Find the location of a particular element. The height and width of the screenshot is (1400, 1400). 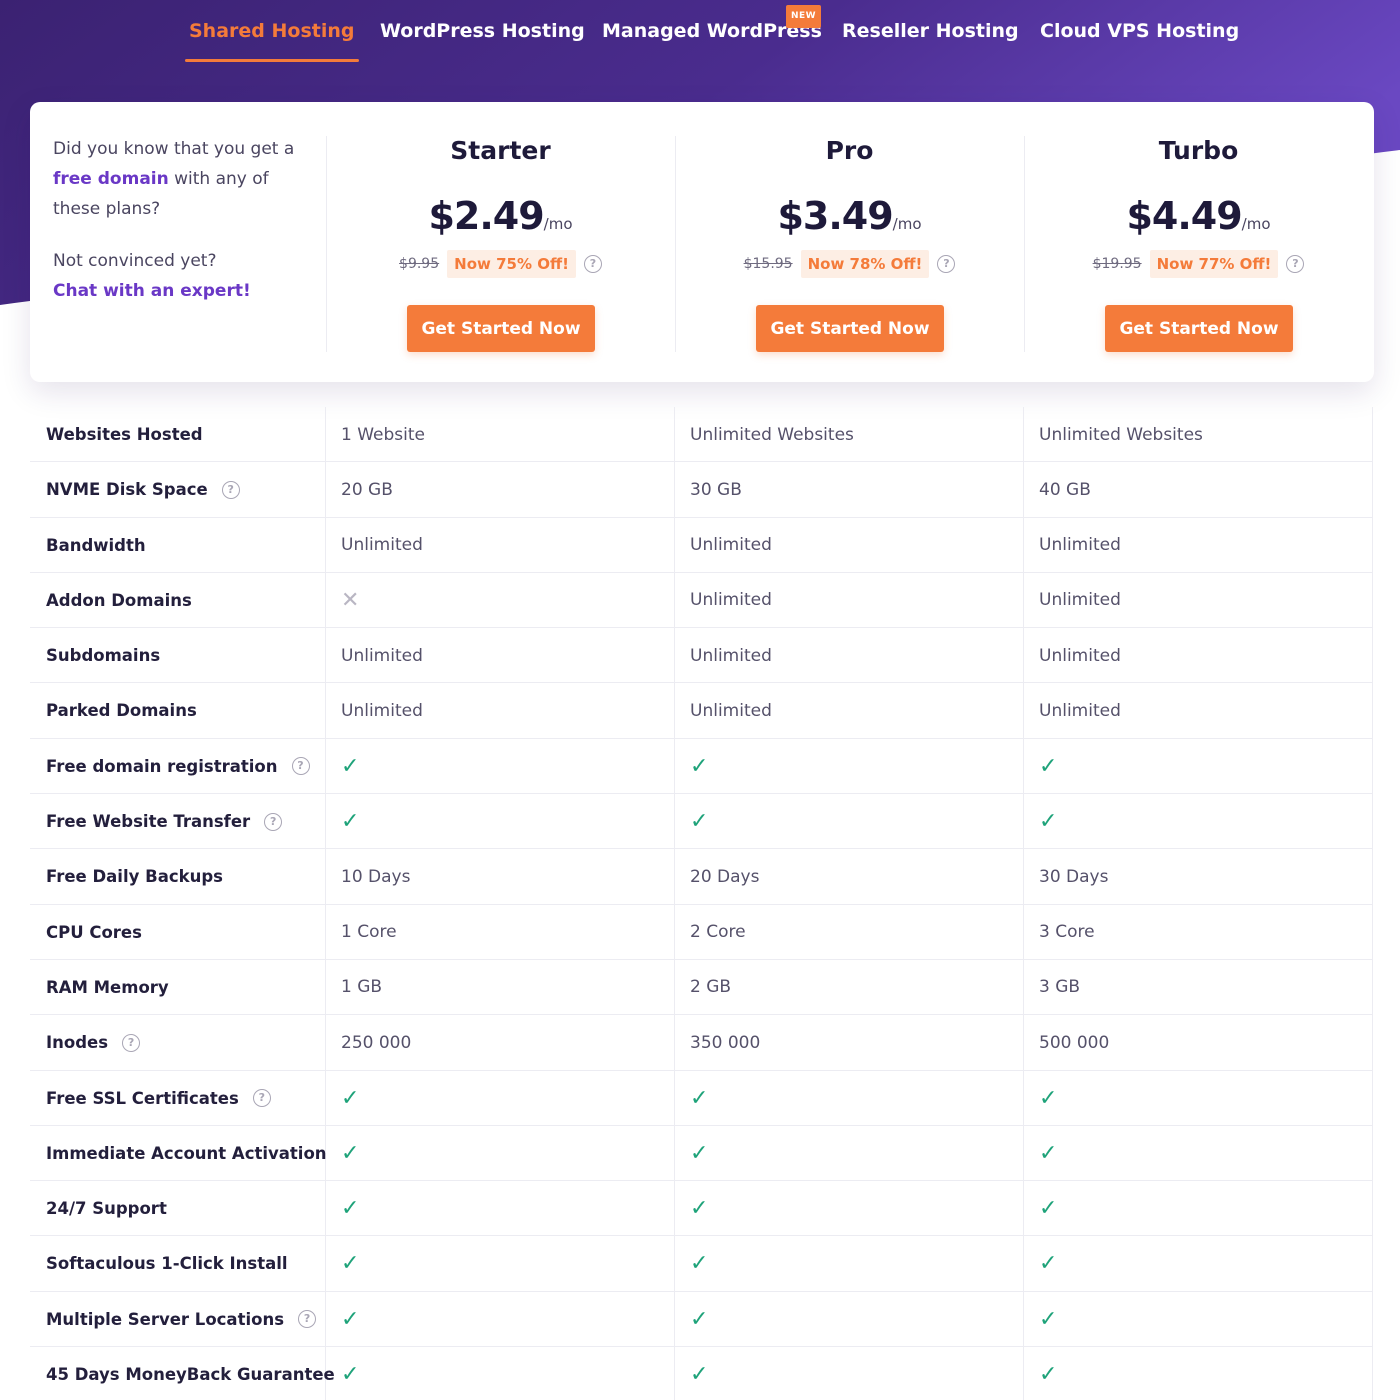

feature-name: Subdomains is located at coordinates (103, 656).